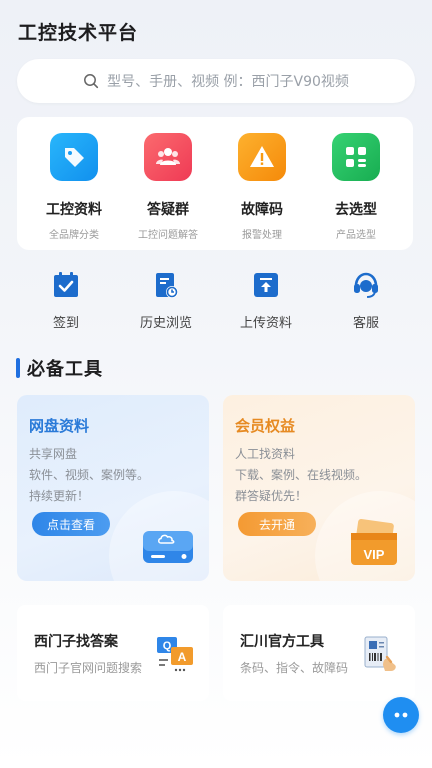 The height and width of the screenshot is (768, 432). Describe the element at coordinates (182, 657) in the screenshot. I see `svg-text: A` at that location.